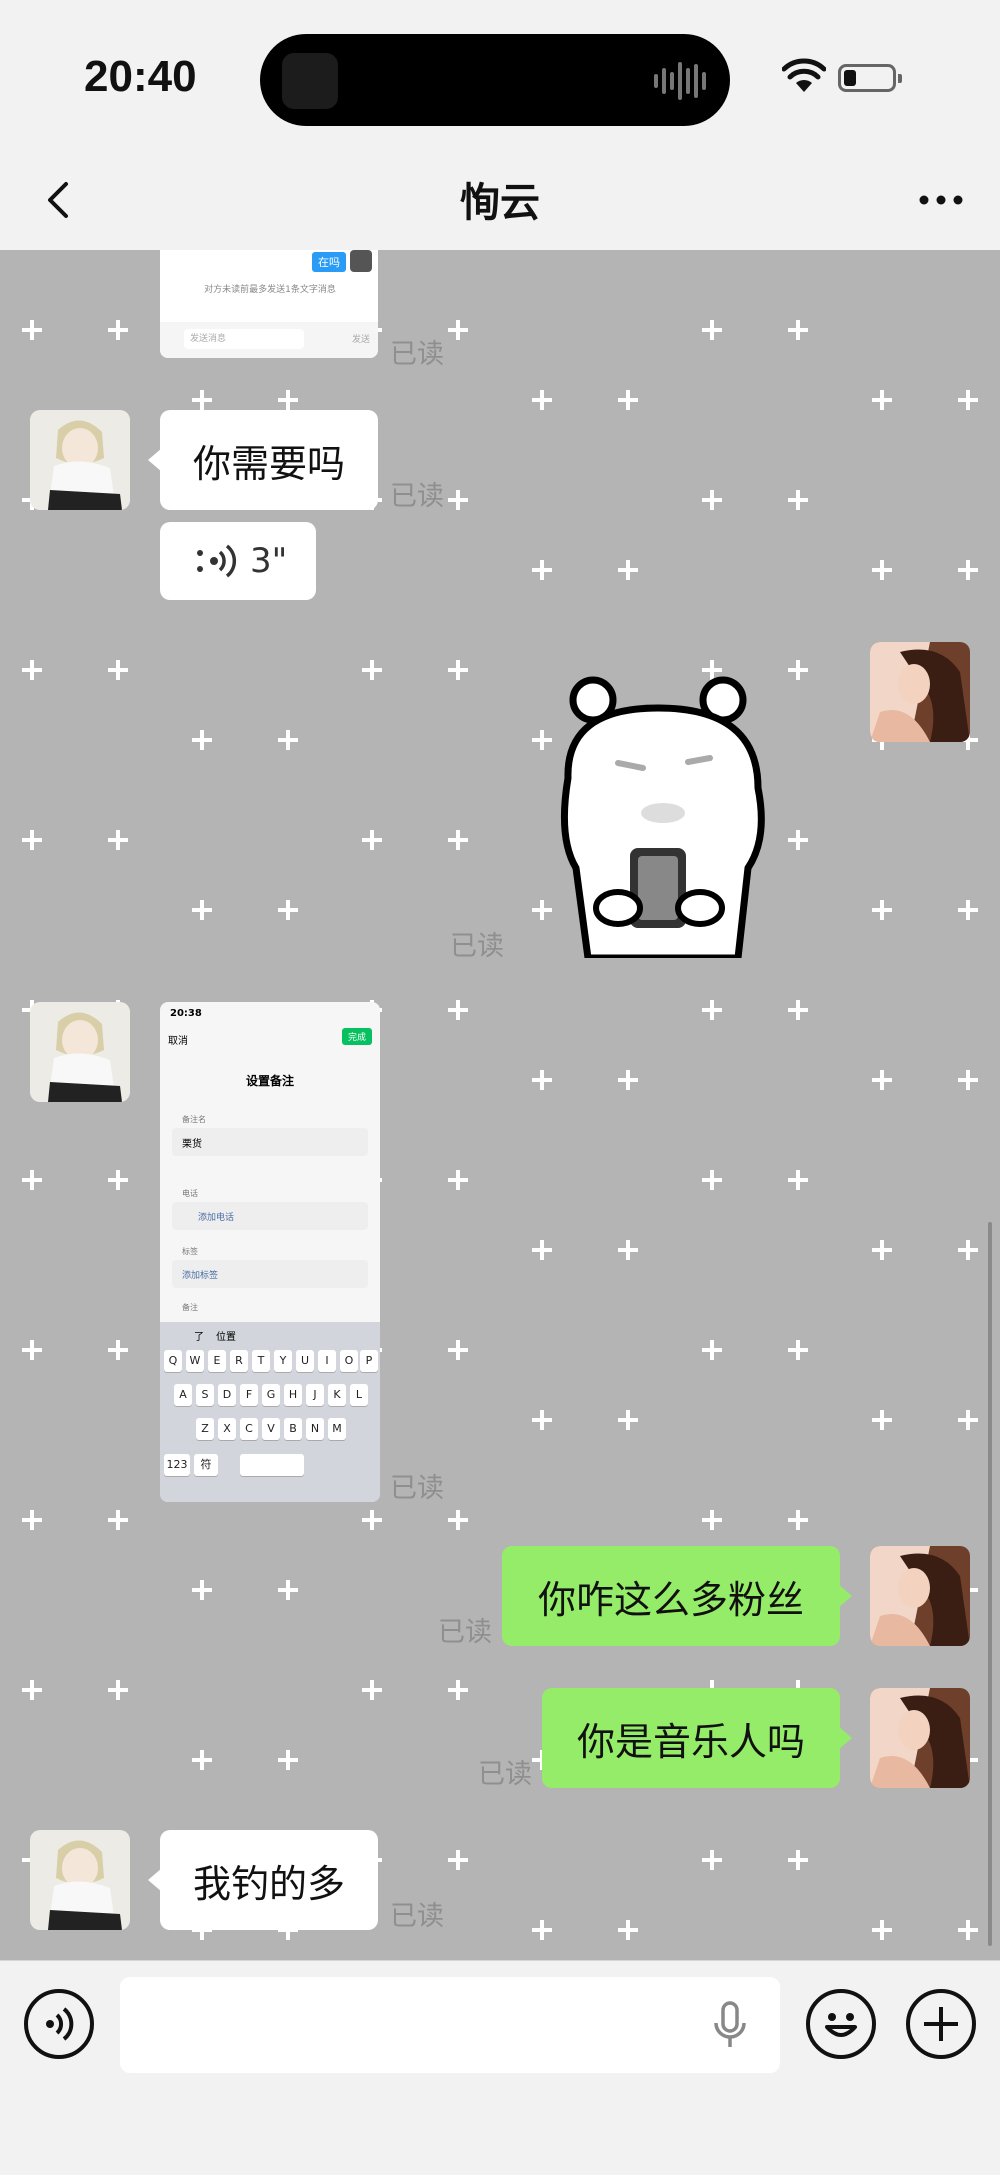 The height and width of the screenshot is (2175, 1000). I want to click on dynamic-island, so click(495, 80).